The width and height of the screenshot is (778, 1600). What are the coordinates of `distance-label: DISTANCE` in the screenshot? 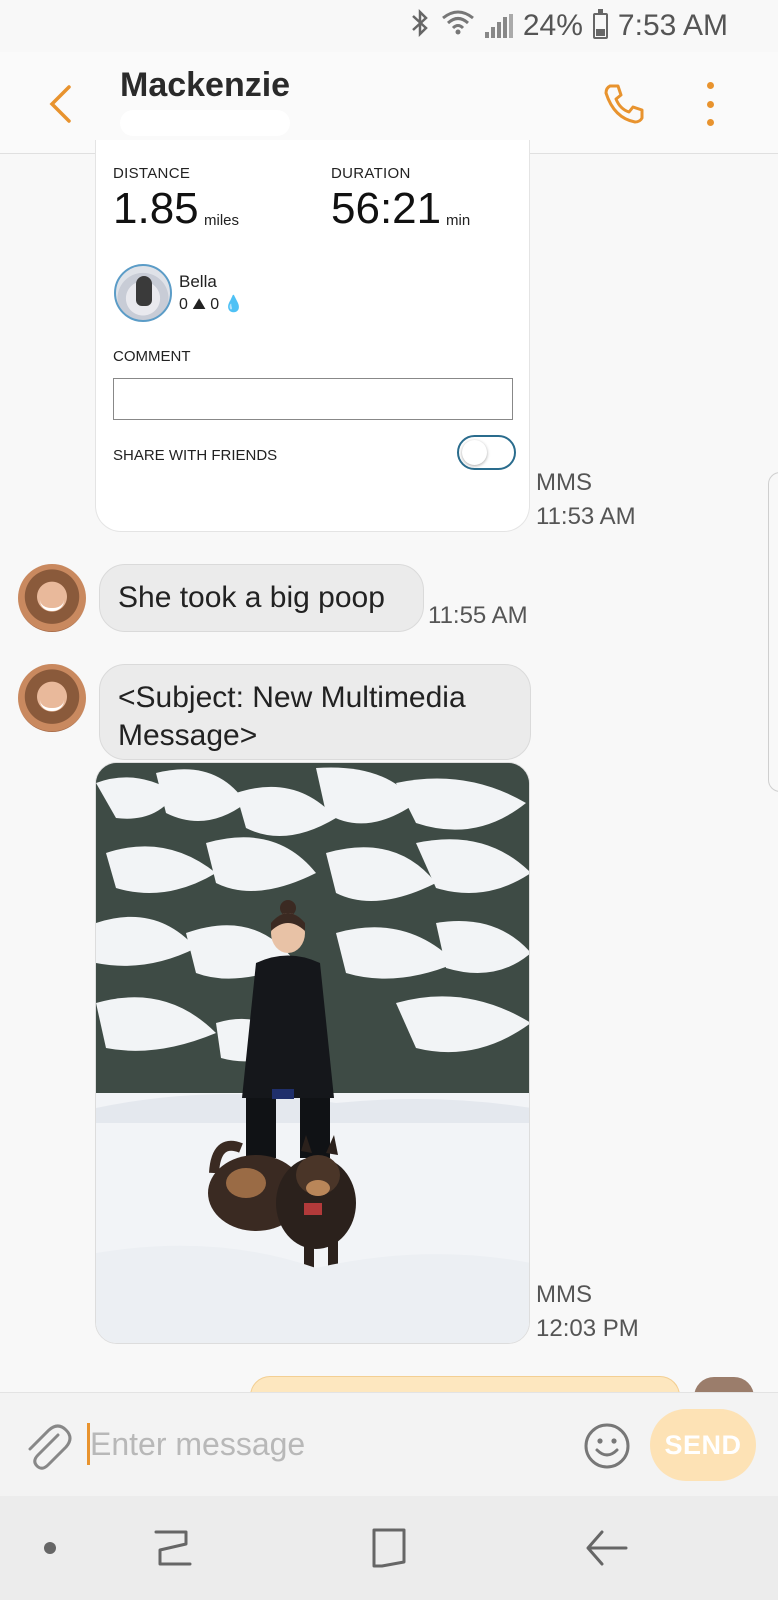 It's located at (152, 173).